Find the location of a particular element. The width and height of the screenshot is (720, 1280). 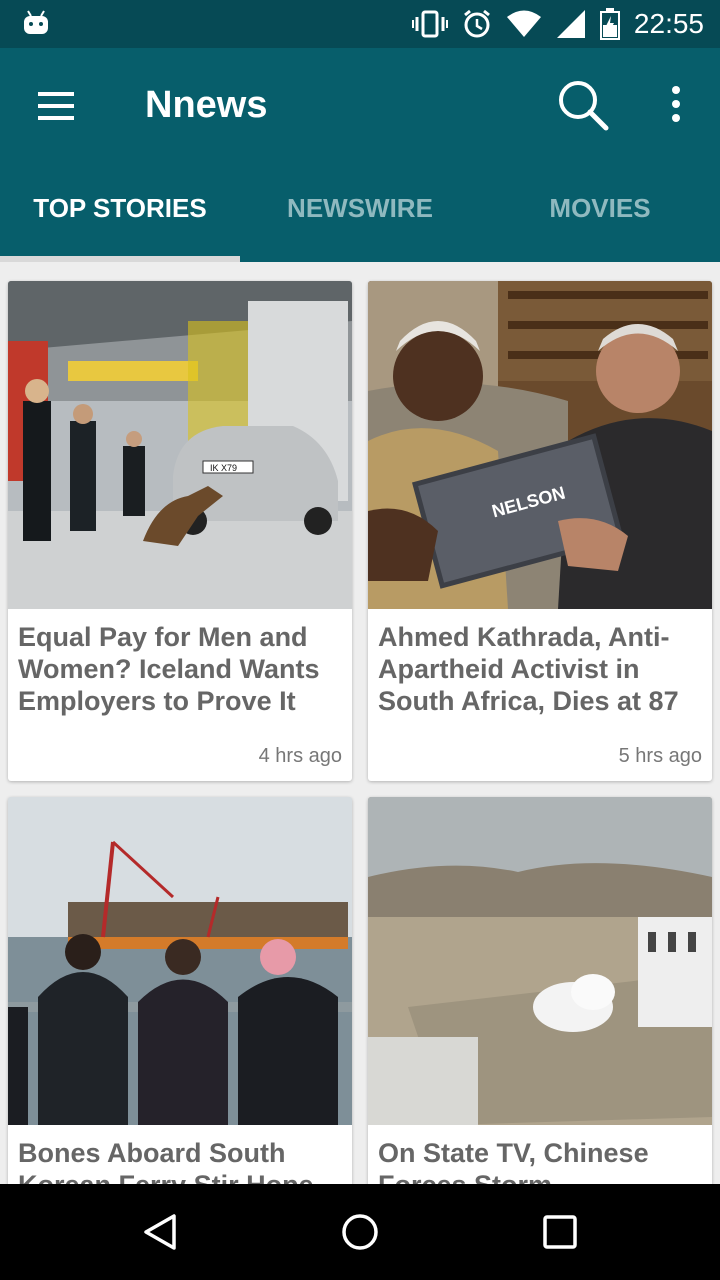

story-time: 5 hrs ago is located at coordinates (660, 756).